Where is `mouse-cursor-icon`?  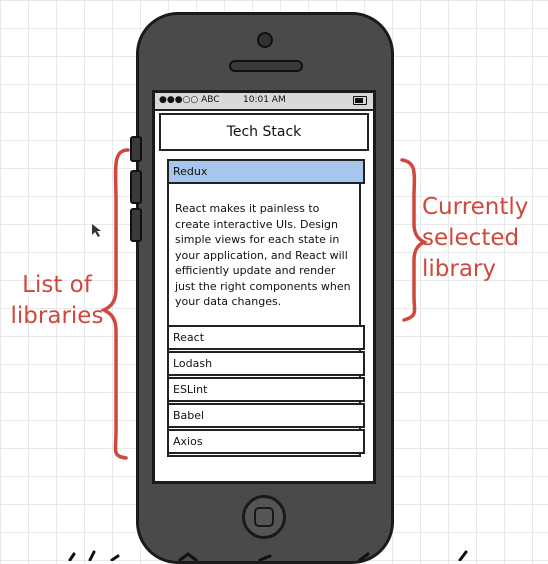
mouse-cursor-icon is located at coordinates (96, 230).